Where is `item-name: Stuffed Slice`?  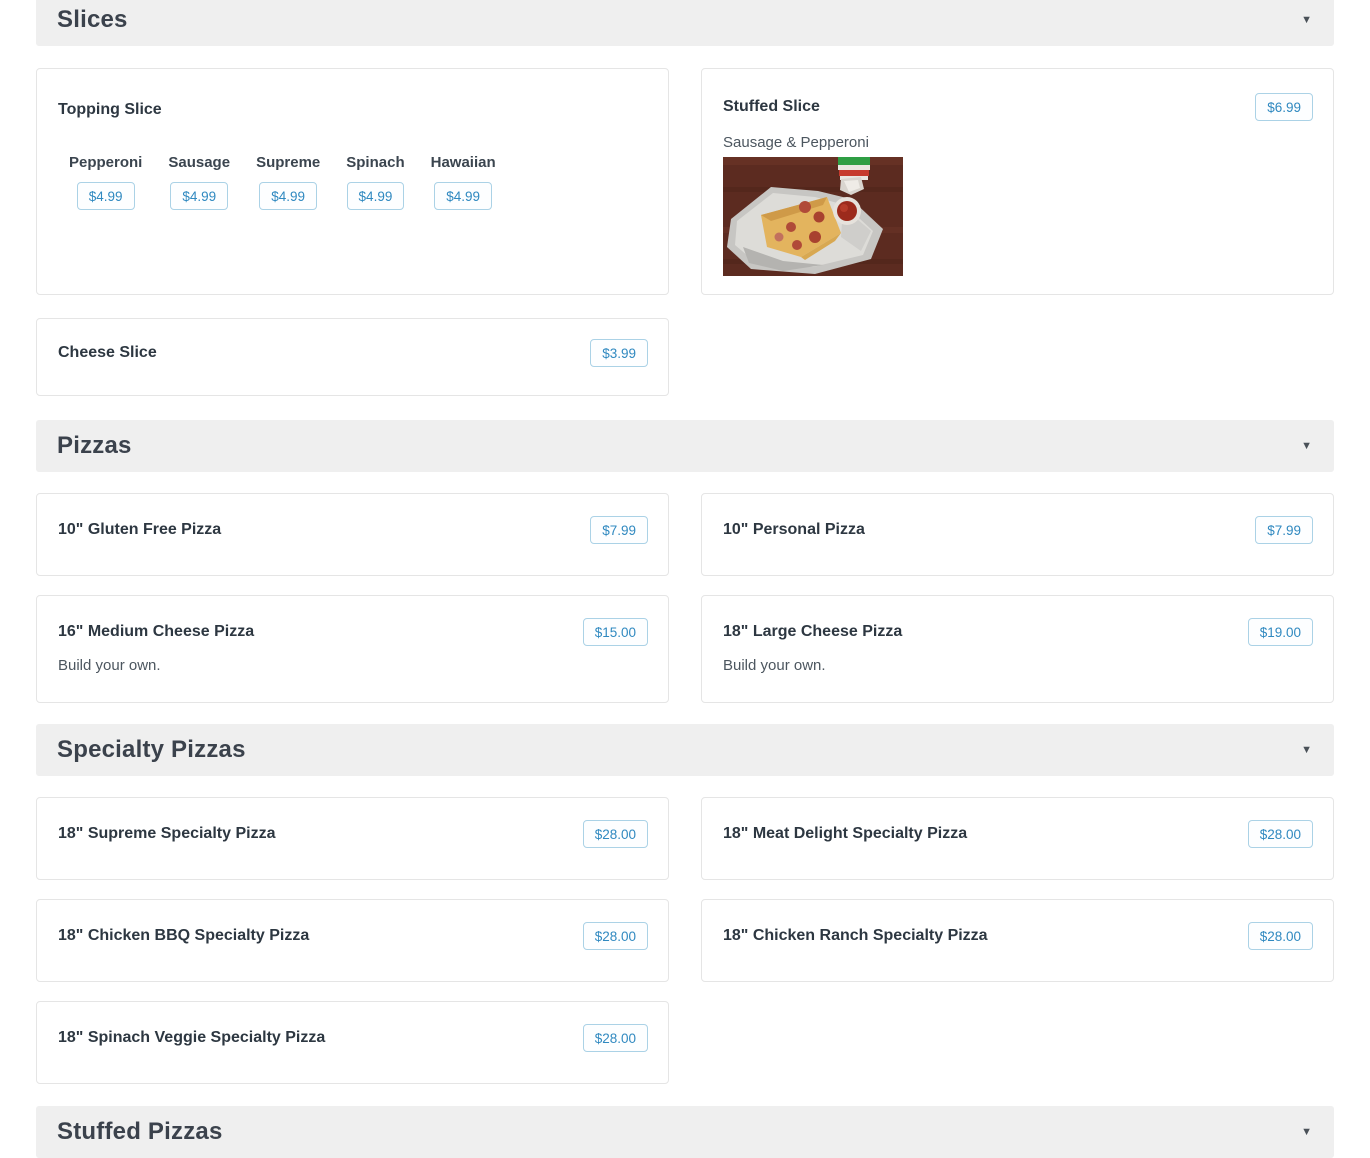
item-name: Stuffed Slice is located at coordinates (771, 106).